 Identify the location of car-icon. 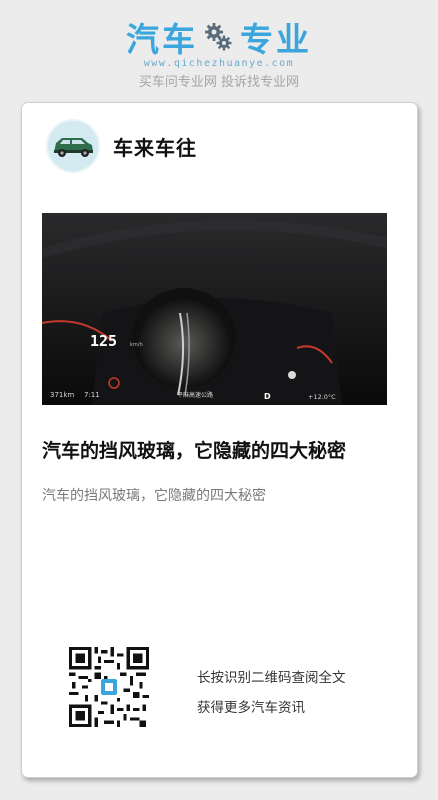
(73, 146).